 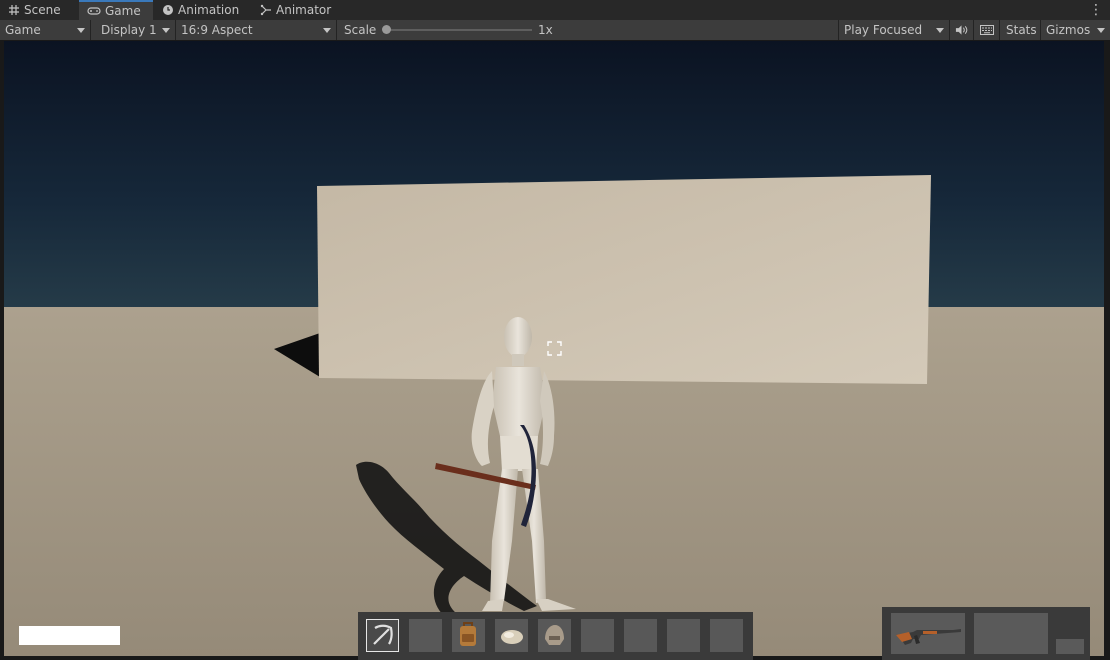 I want to click on hotbar-slot-pickaxe, so click(x=382, y=635).